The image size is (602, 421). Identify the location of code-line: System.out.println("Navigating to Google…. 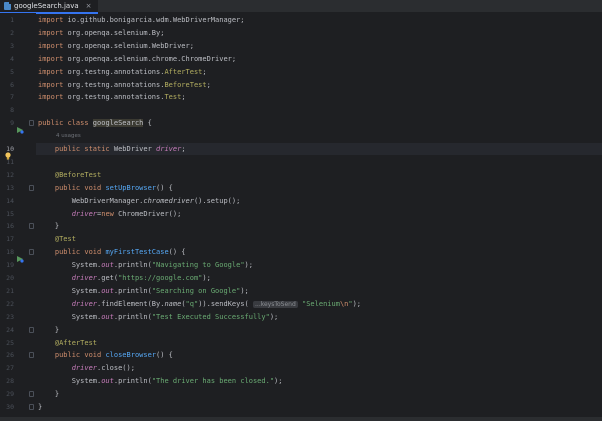
(319, 265).